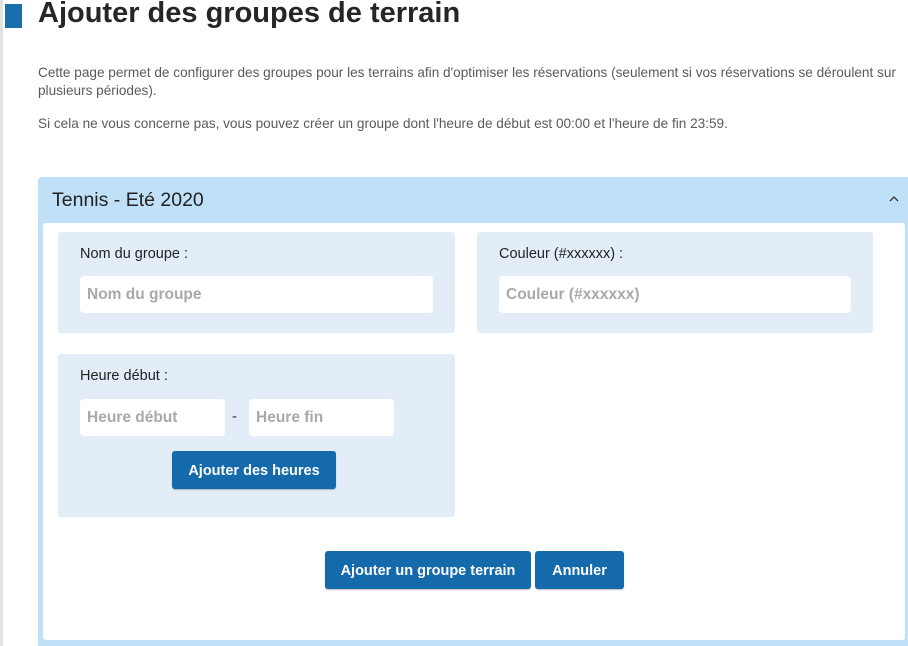 The width and height of the screenshot is (908, 646). What do you see at coordinates (128, 200) in the screenshot?
I see `panel-title: Tennis - Eté 2020` at bounding box center [128, 200].